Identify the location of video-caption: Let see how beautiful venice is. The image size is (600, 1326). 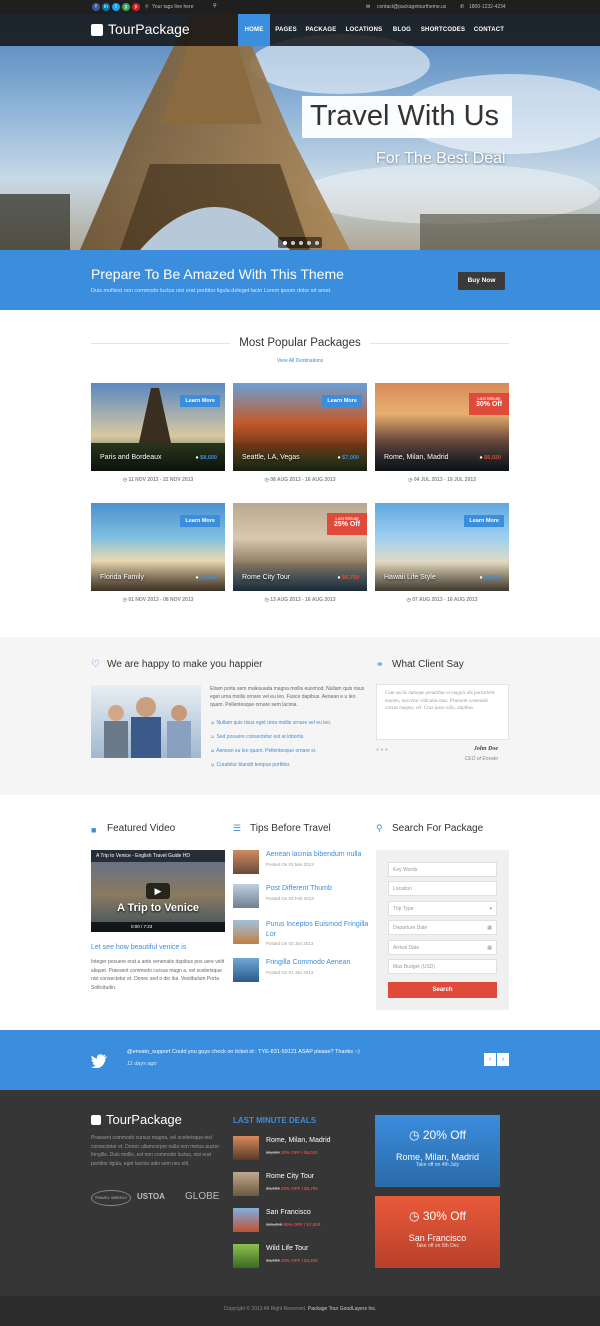
(138, 947).